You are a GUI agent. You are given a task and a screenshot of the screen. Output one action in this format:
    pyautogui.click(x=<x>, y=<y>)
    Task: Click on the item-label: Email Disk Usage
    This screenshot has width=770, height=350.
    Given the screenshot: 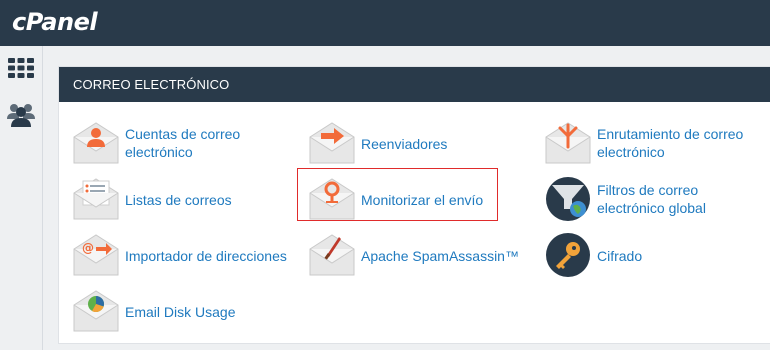 What is the action you would take?
    pyautogui.click(x=180, y=312)
    